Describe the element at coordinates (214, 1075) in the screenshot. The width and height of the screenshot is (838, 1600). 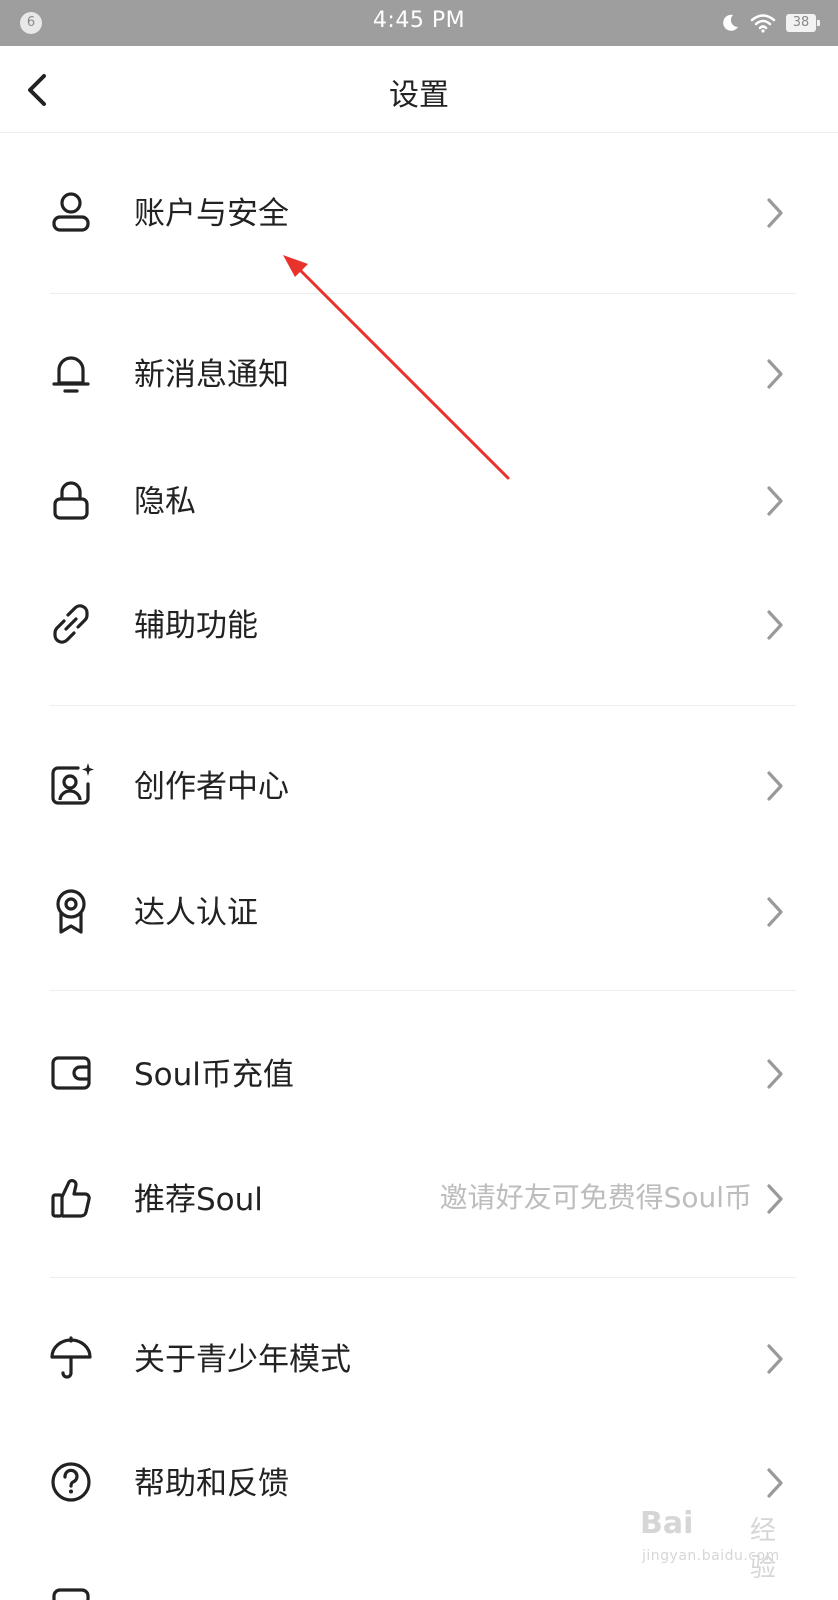
I see `setting-label: Soul币充值` at that location.